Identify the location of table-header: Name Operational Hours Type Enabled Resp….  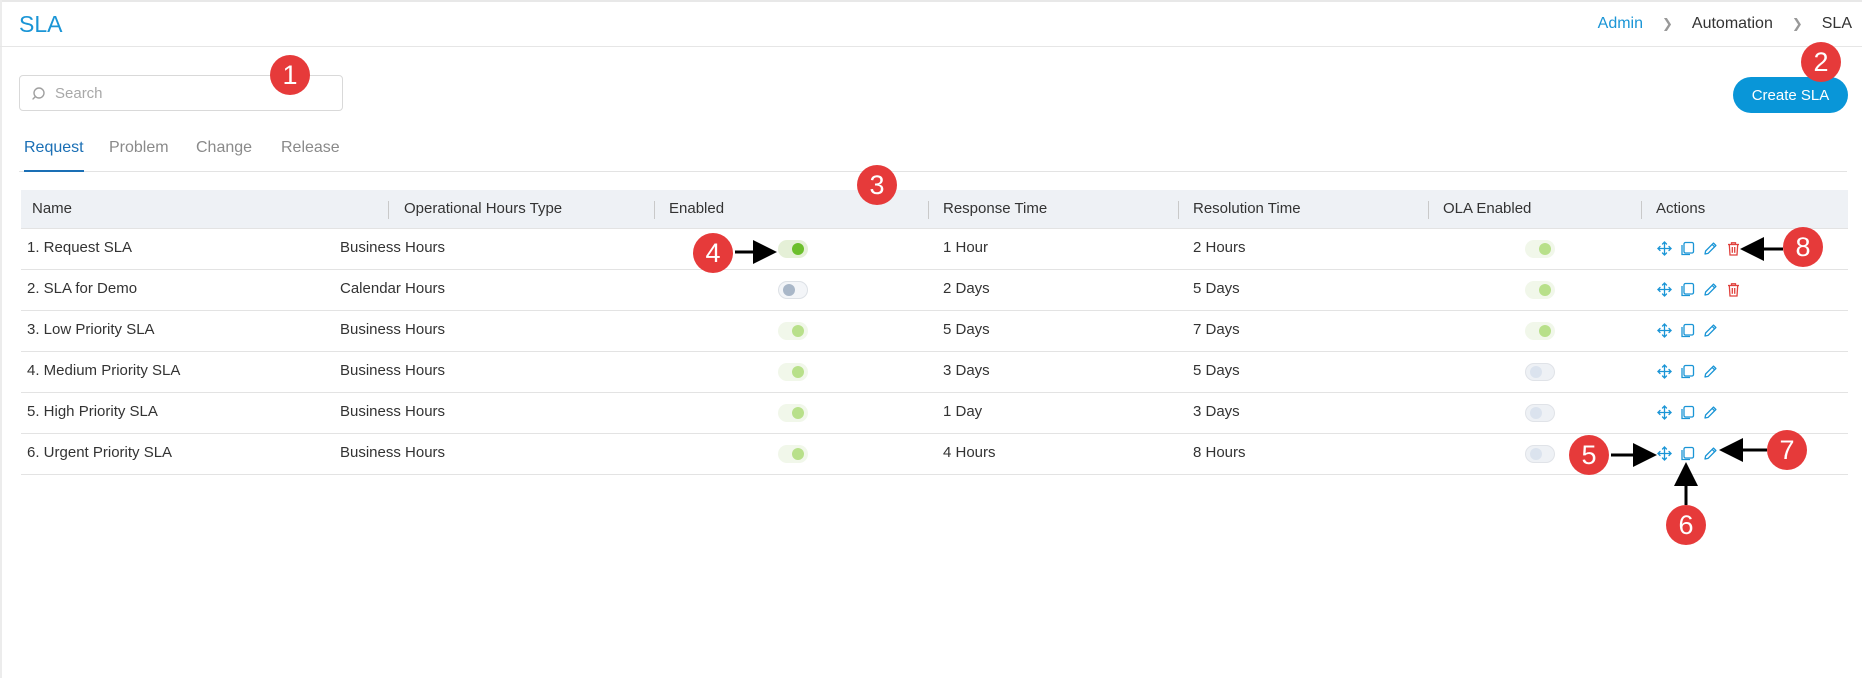
(934, 209).